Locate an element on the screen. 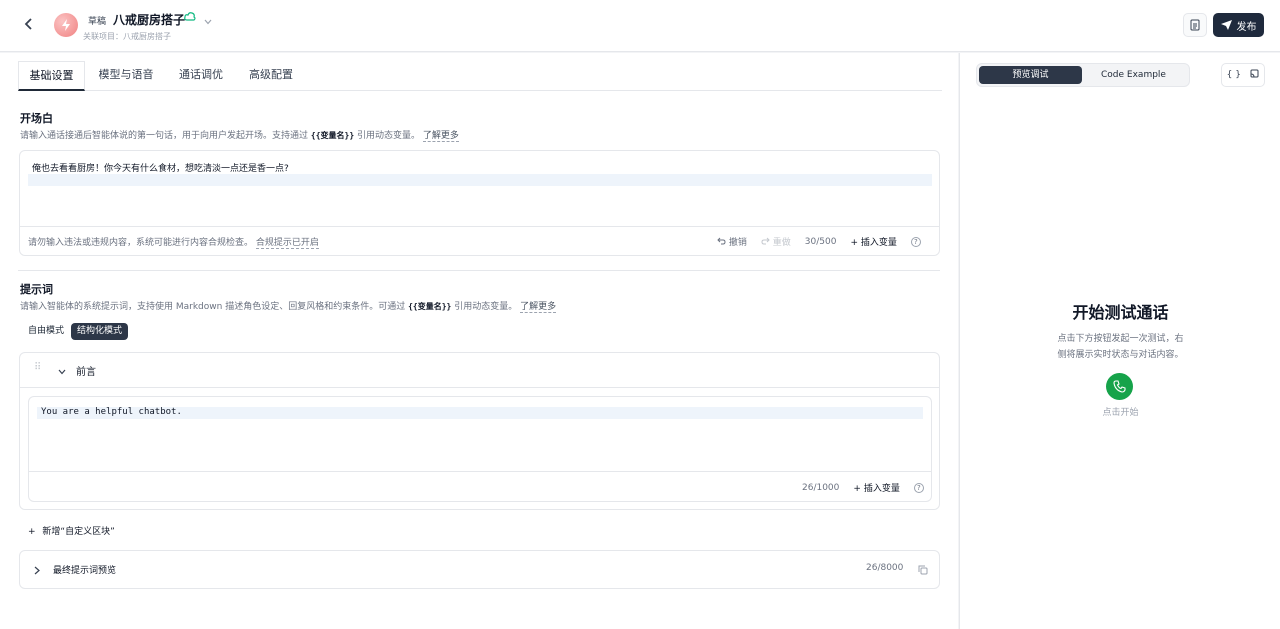 The height and width of the screenshot is (629, 1280). line-highlight is located at coordinates (480, 180).